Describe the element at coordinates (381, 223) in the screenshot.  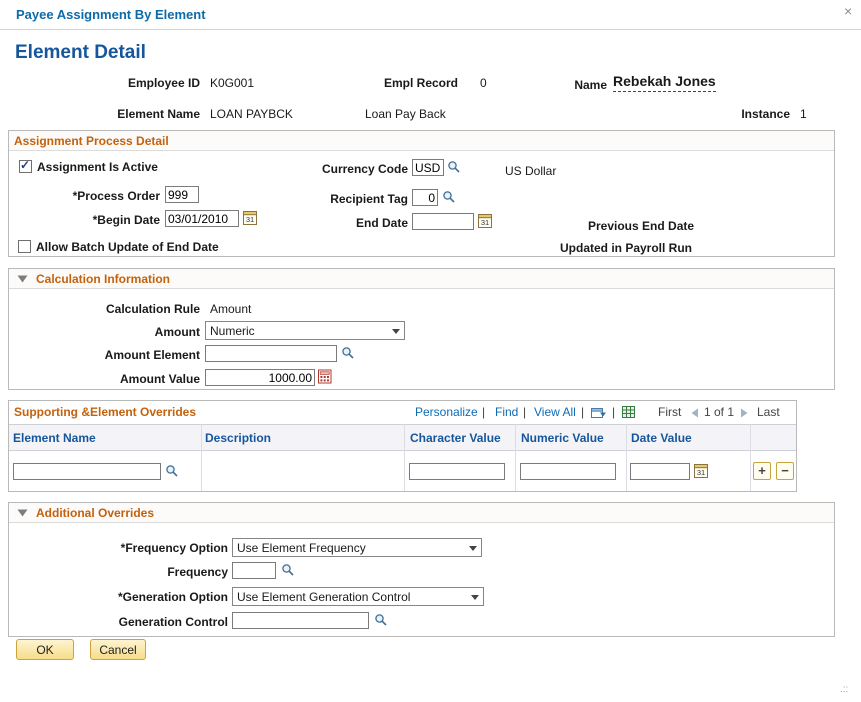
I see `end-date-label: End Date` at that location.